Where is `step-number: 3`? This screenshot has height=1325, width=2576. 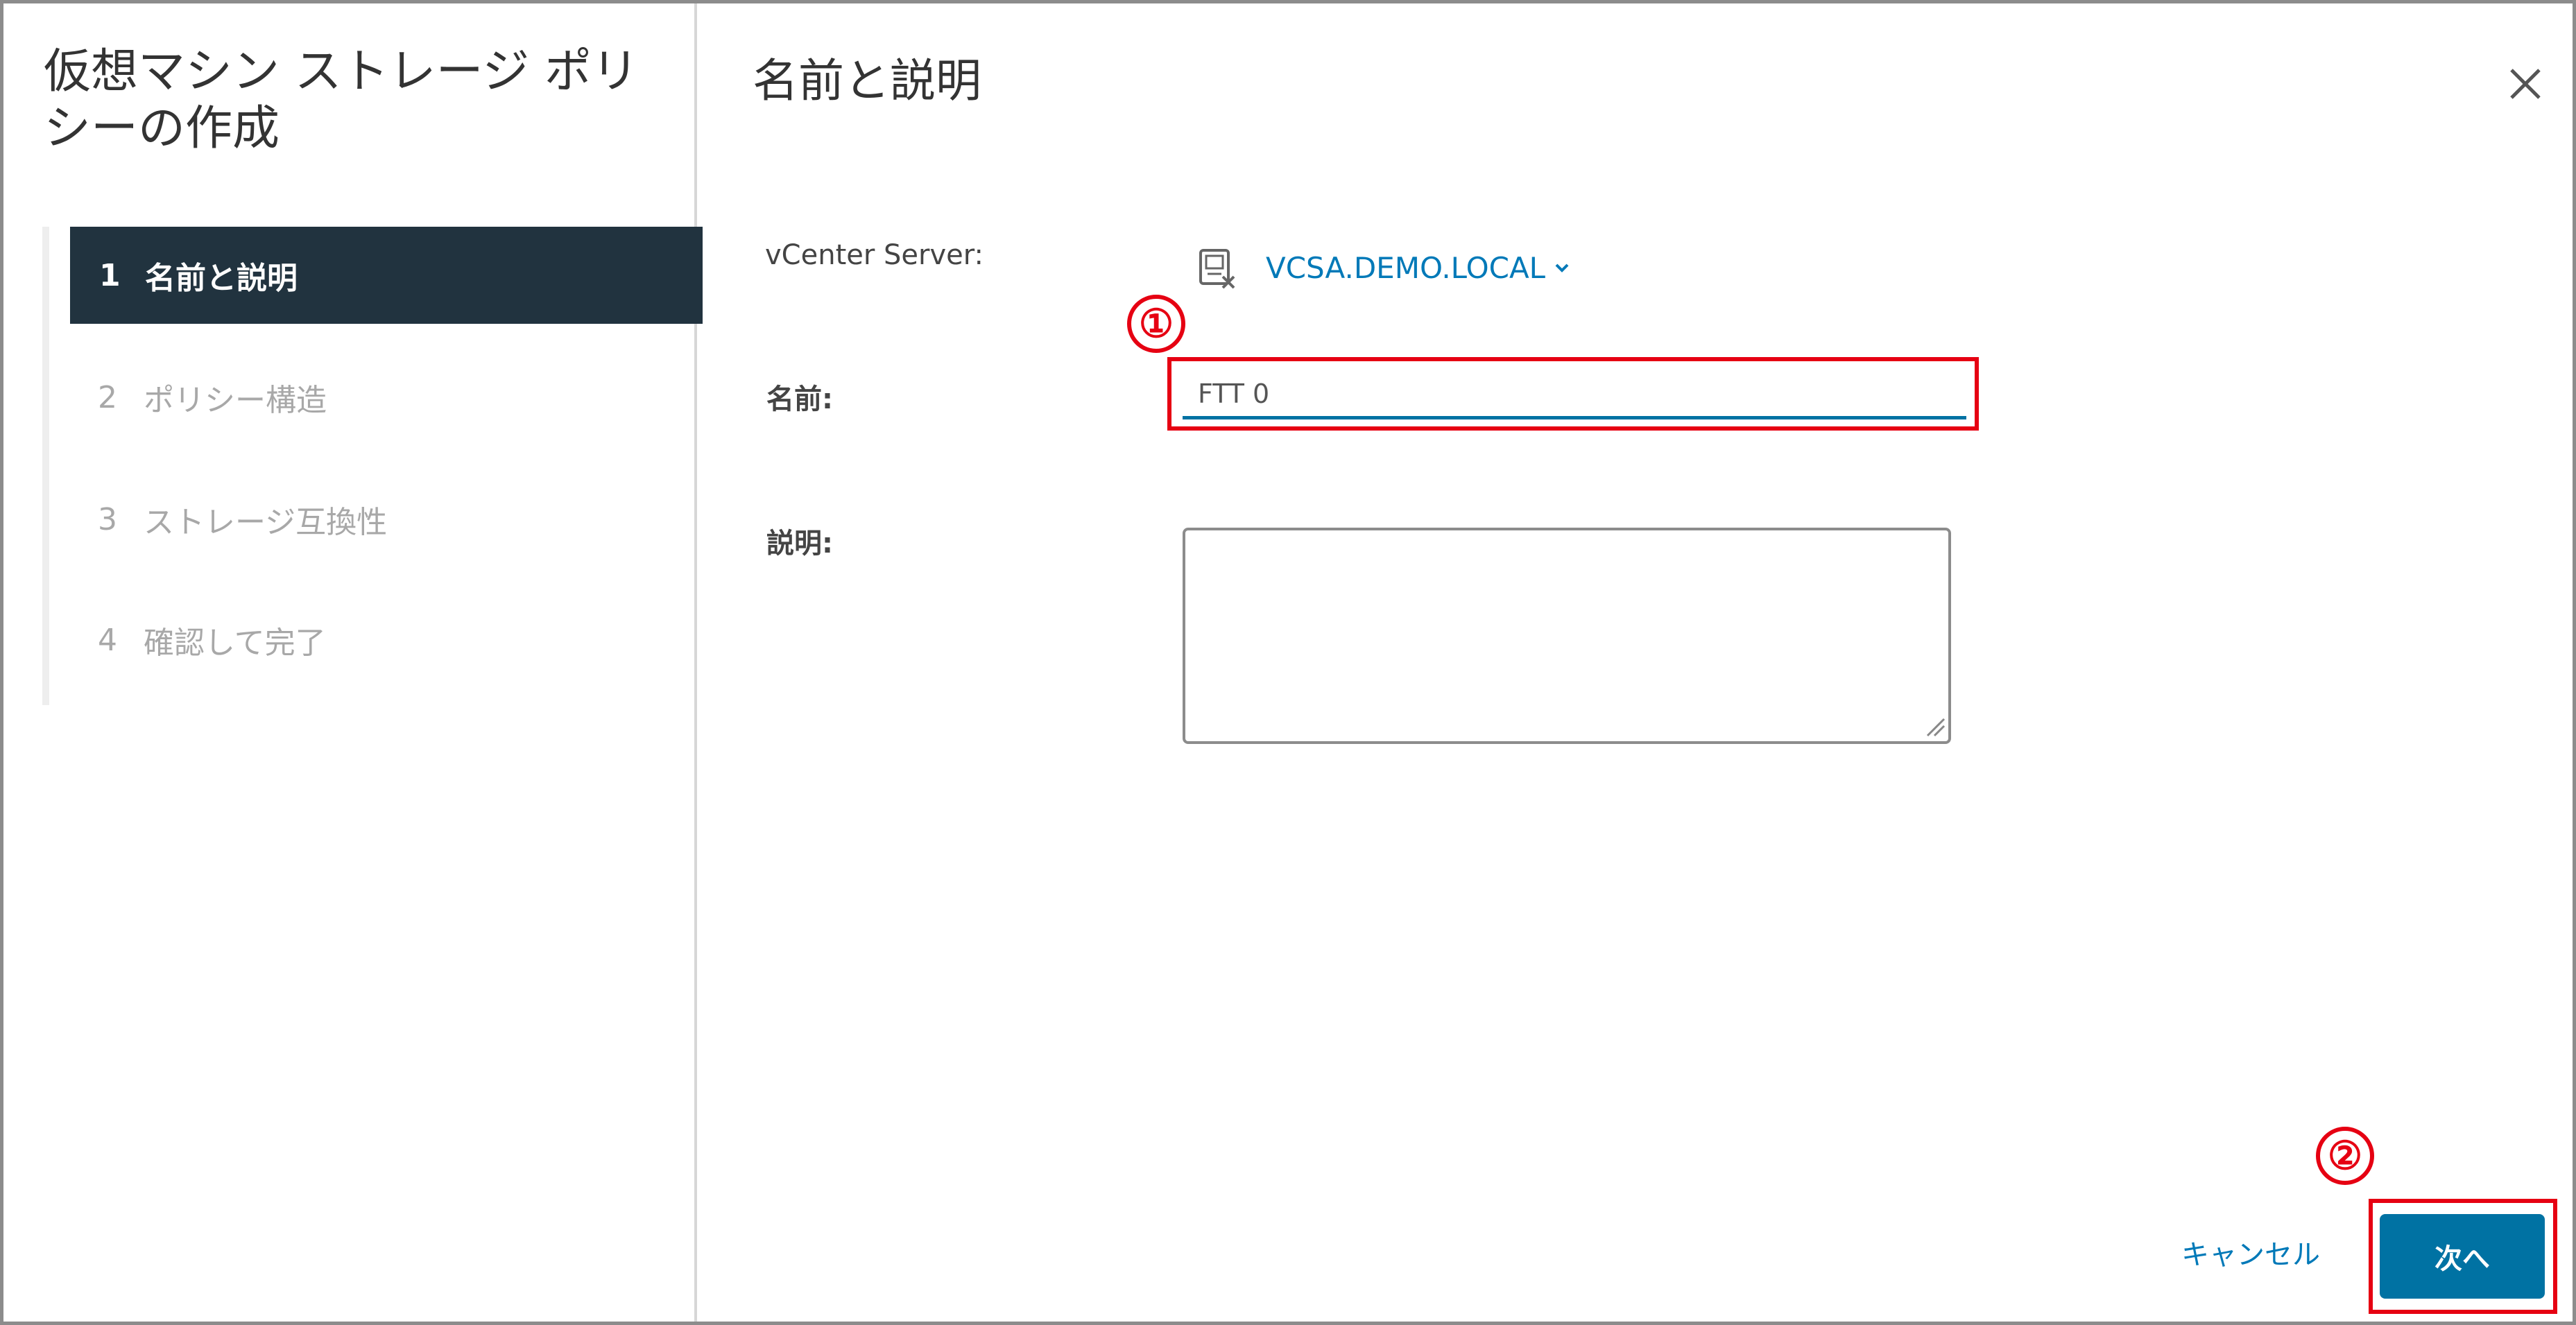
step-number: 3 is located at coordinates (107, 519).